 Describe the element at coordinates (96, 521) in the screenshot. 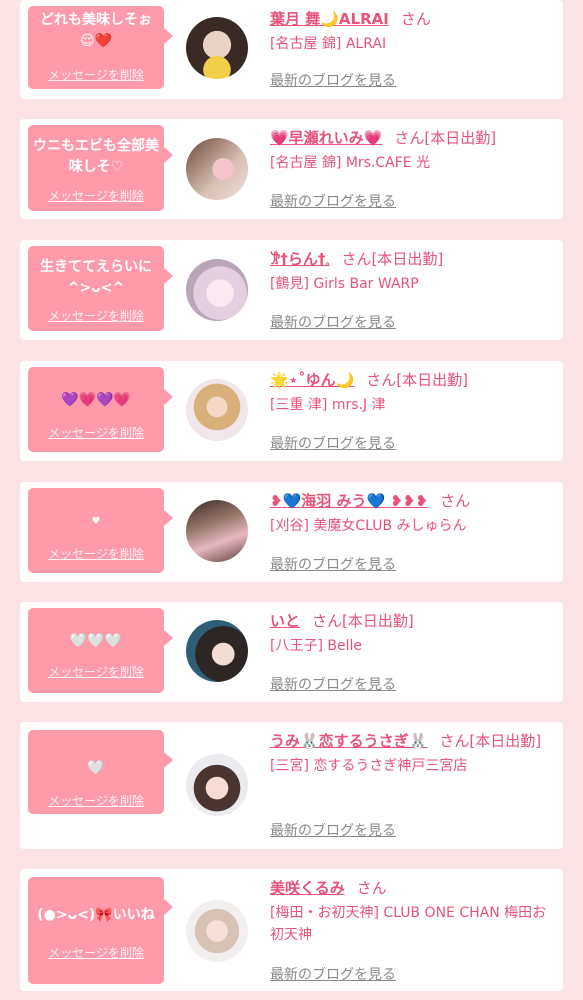

I see `message-text: ♥` at that location.